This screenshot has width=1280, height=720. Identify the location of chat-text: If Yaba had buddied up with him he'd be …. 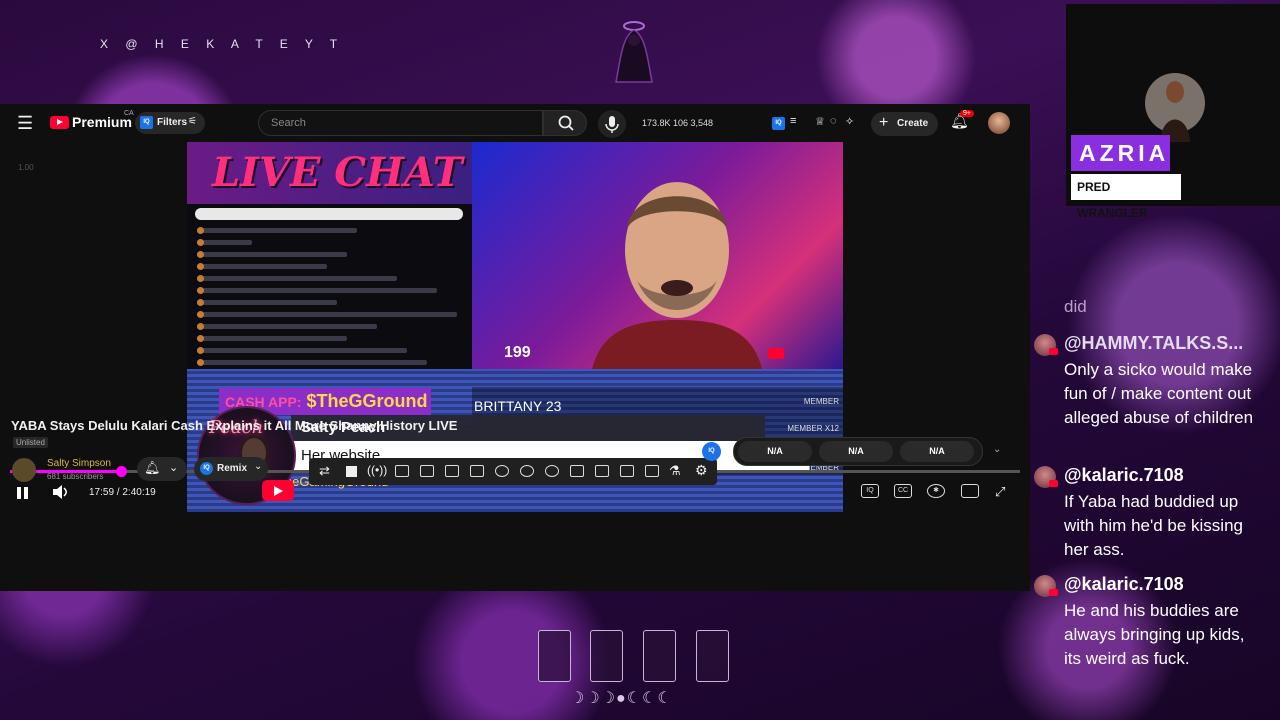
(1153, 525).